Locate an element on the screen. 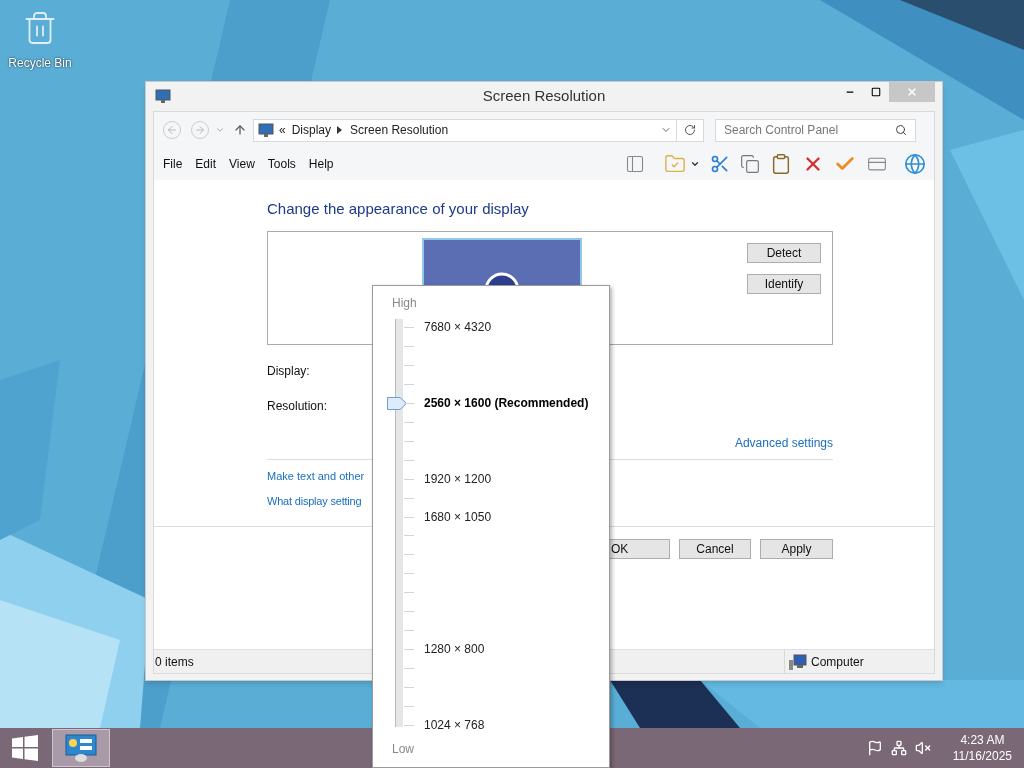 The height and width of the screenshot is (768, 1024). breadcrumb: Screen Resolution is located at coordinates (399, 130).